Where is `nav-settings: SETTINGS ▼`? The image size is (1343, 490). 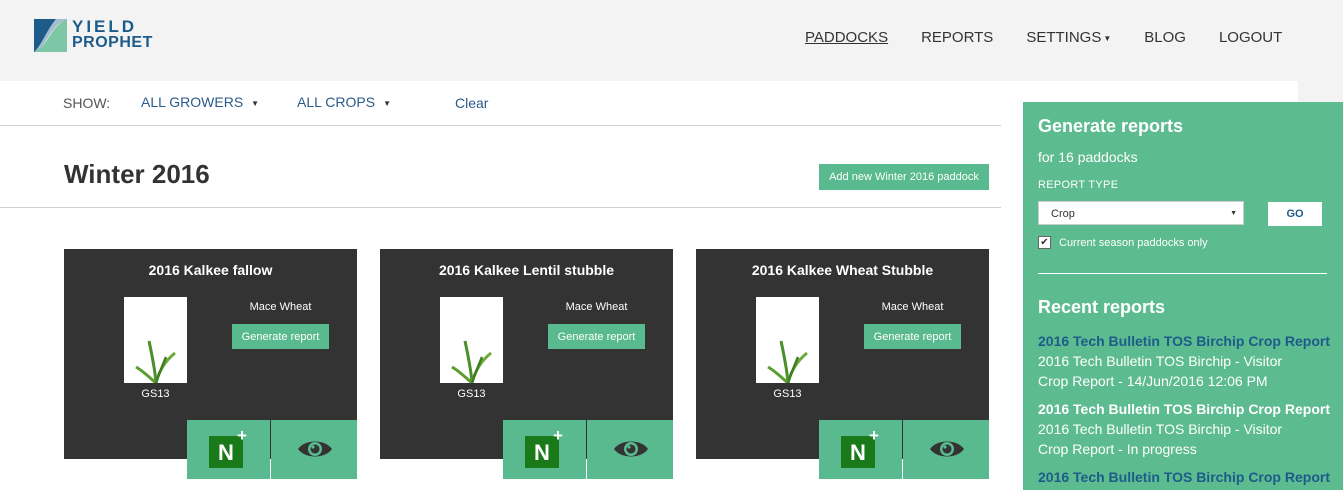 nav-settings: SETTINGS ▼ is located at coordinates (1068, 37).